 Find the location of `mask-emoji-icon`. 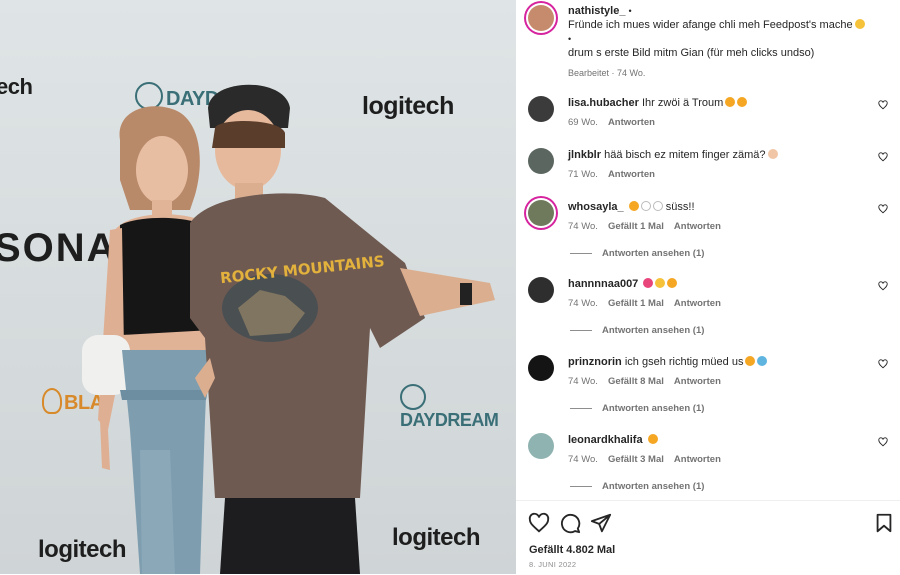

mask-emoji-icon is located at coordinates (762, 361).